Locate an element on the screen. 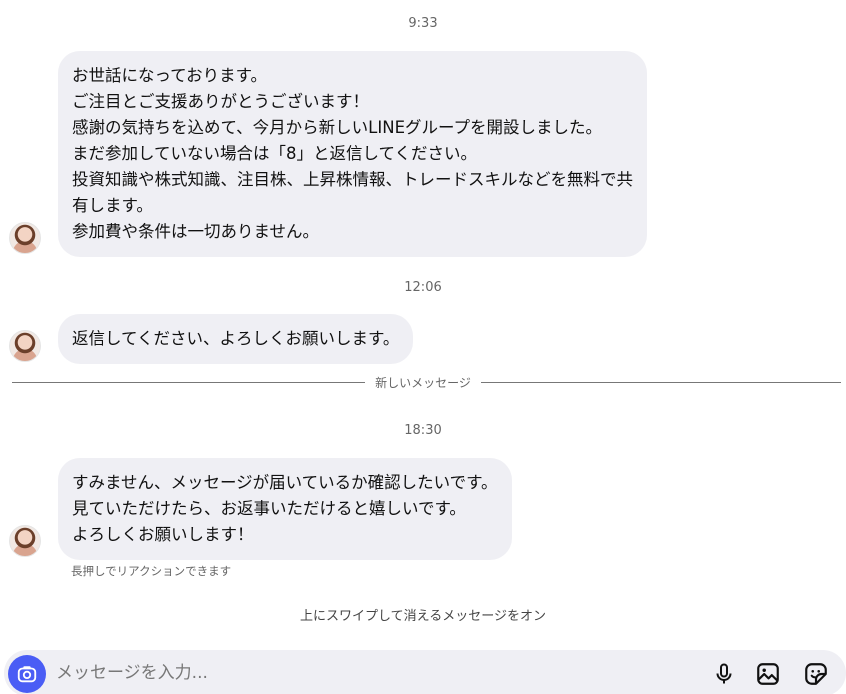 The height and width of the screenshot is (694, 846). divider-label: 新しいメッセージ is located at coordinates (423, 383).